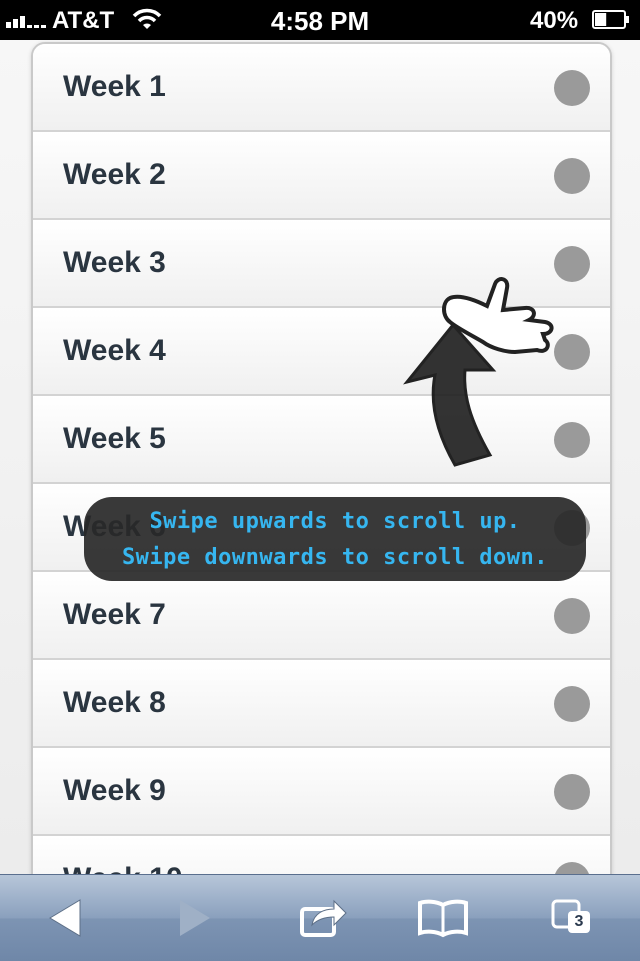 This screenshot has height=961, width=640. What do you see at coordinates (114, 614) in the screenshot?
I see `list-item-label: Week 7` at bounding box center [114, 614].